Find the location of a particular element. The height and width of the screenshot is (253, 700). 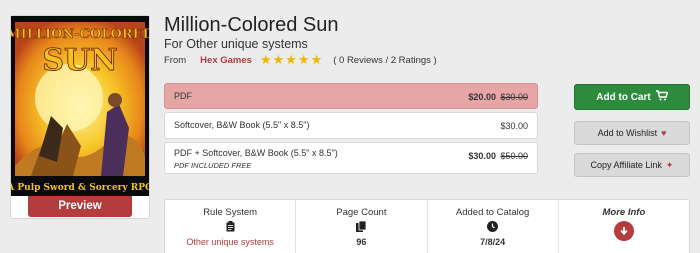

info-added: Added to Catalog 7/8/24 is located at coordinates (493, 226).